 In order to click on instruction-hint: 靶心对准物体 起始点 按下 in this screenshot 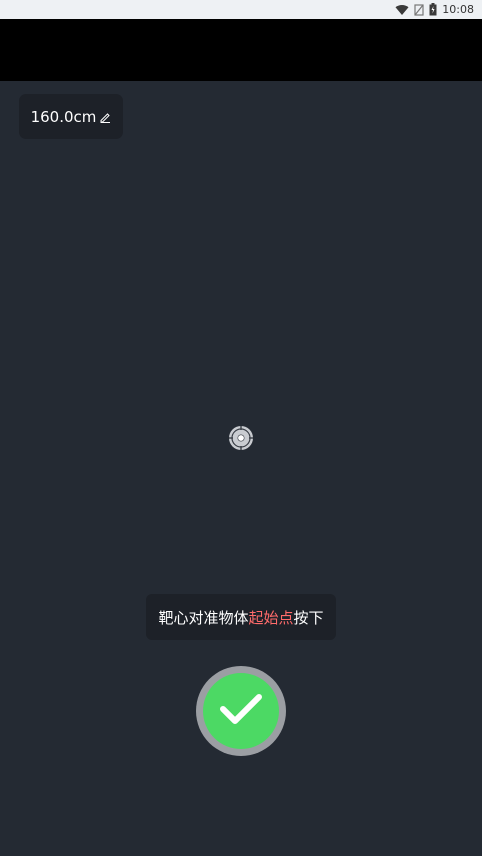, I will do `click(241, 617)`.